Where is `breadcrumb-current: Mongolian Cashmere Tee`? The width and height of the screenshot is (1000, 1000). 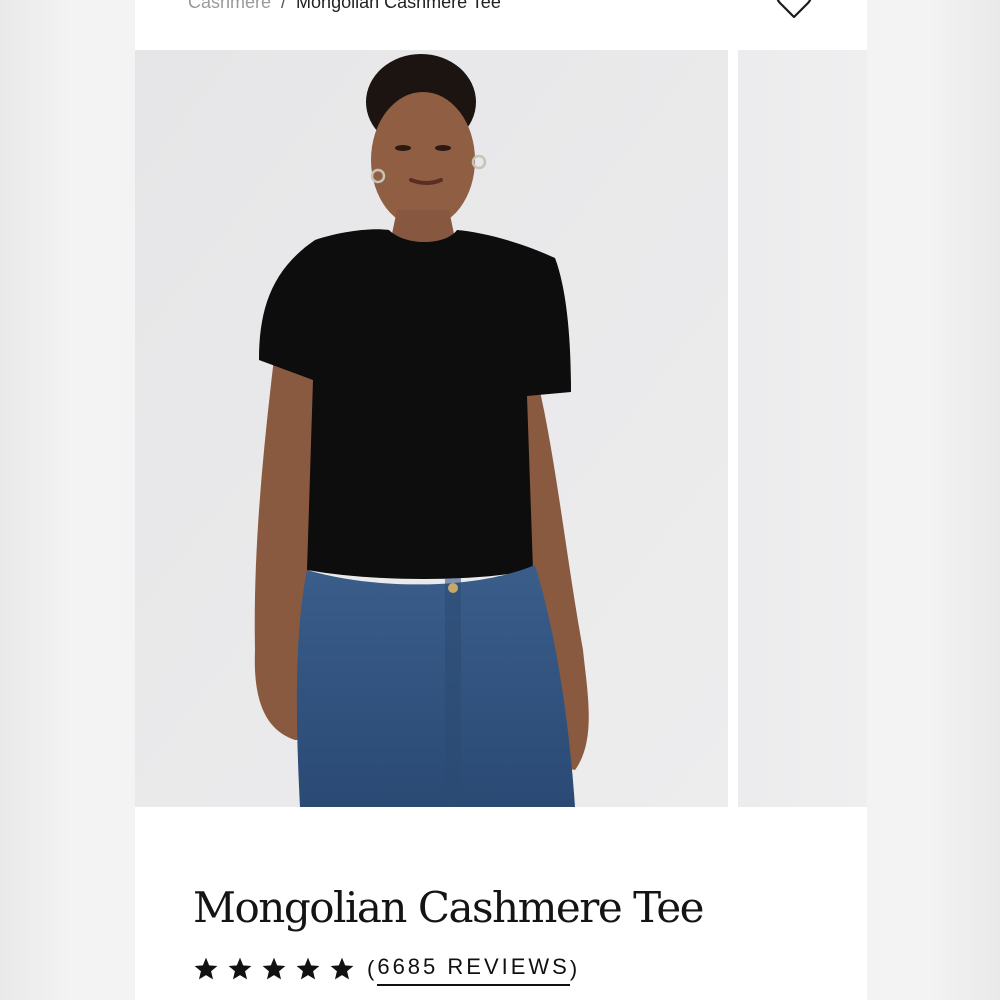
breadcrumb-current: Mongolian Cashmere Tee is located at coordinates (398, 6).